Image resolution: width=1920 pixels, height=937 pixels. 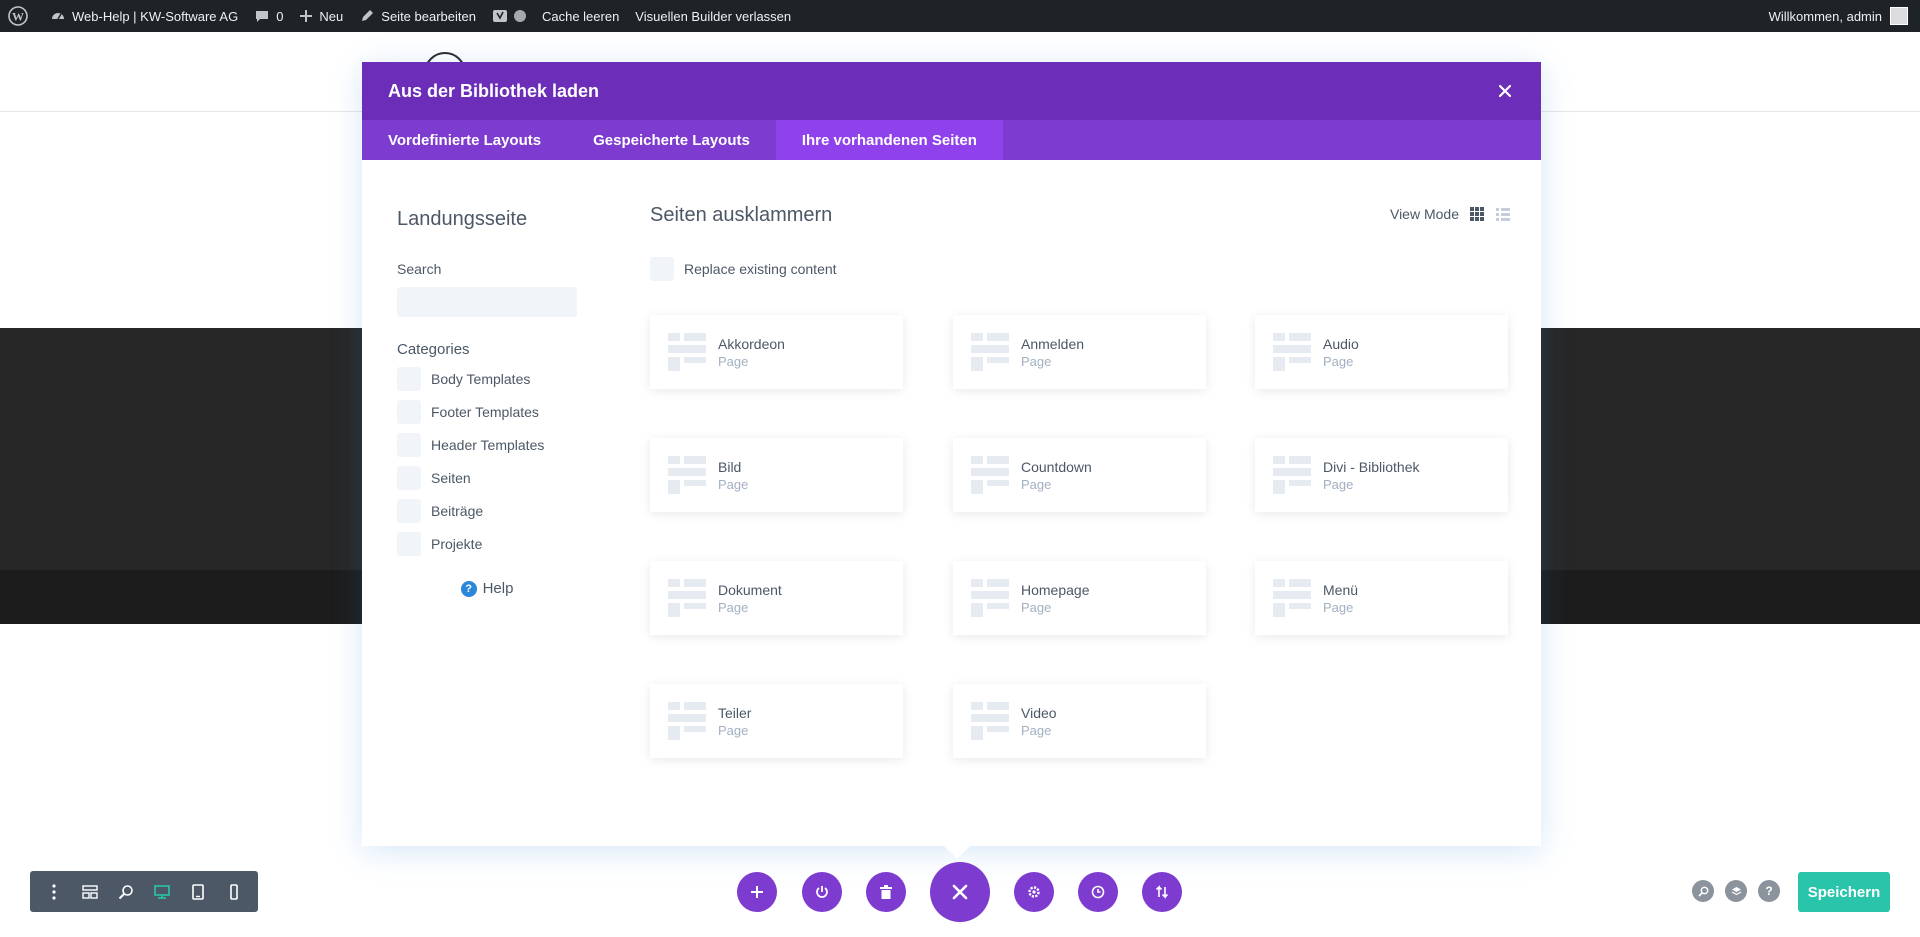 I want to click on page-card-bild: Bild Page, so click(x=776, y=475).